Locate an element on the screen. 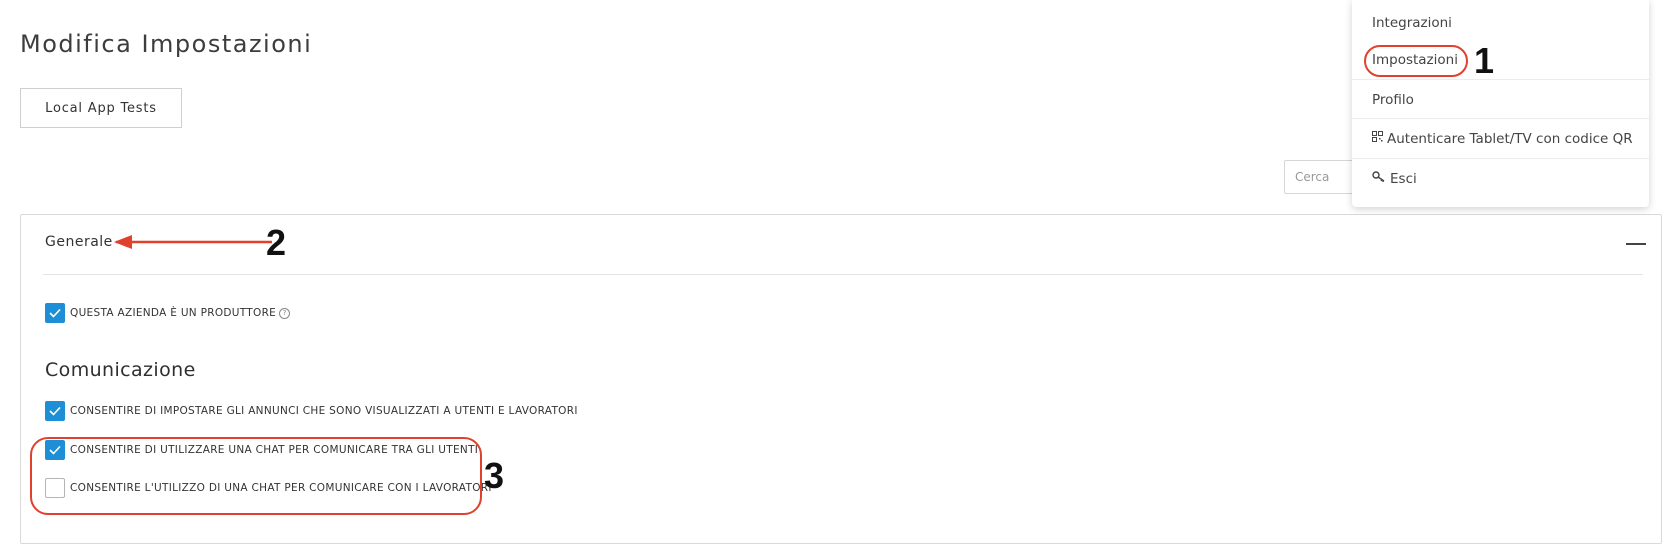  menu-item-integrazioni: Integrazioni is located at coordinates (1500, 23).